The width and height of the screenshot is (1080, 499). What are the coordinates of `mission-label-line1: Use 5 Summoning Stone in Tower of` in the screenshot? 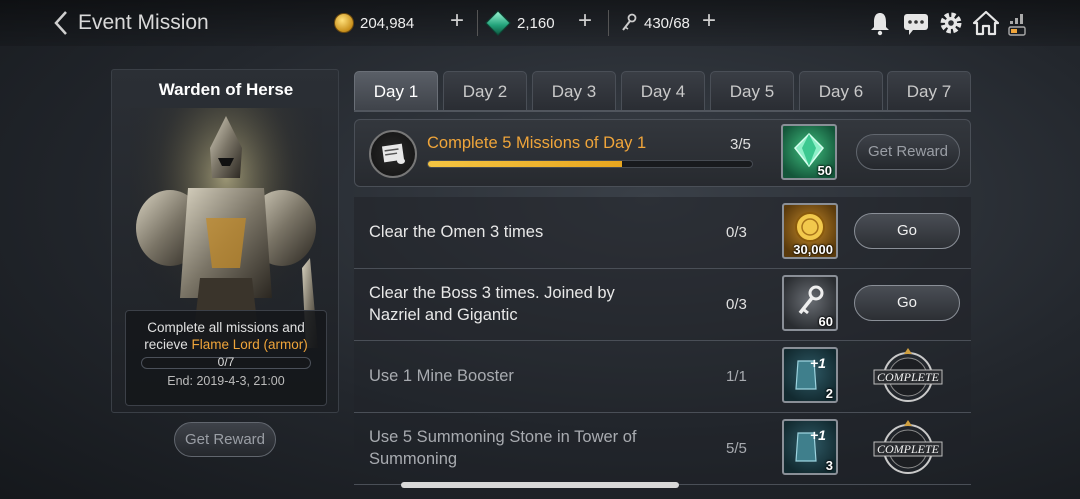 It's located at (503, 437).